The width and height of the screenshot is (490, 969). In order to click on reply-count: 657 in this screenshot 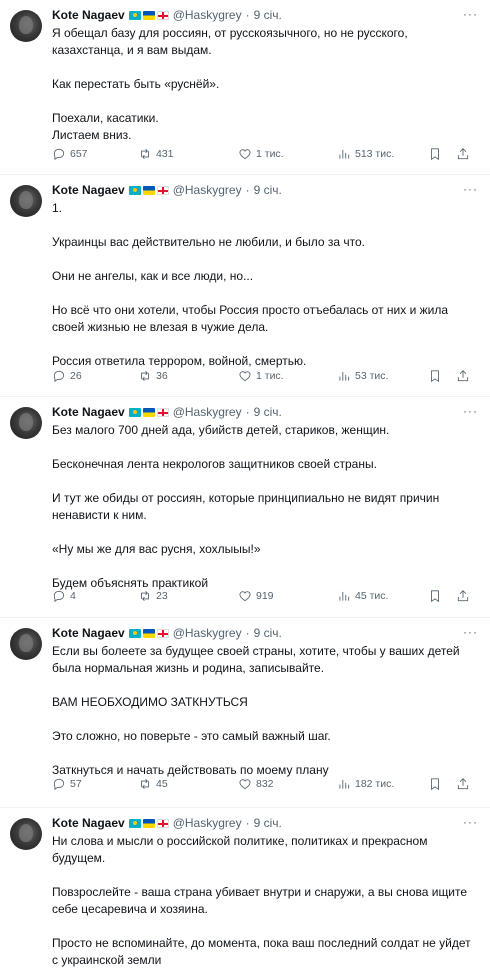, I will do `click(79, 154)`.